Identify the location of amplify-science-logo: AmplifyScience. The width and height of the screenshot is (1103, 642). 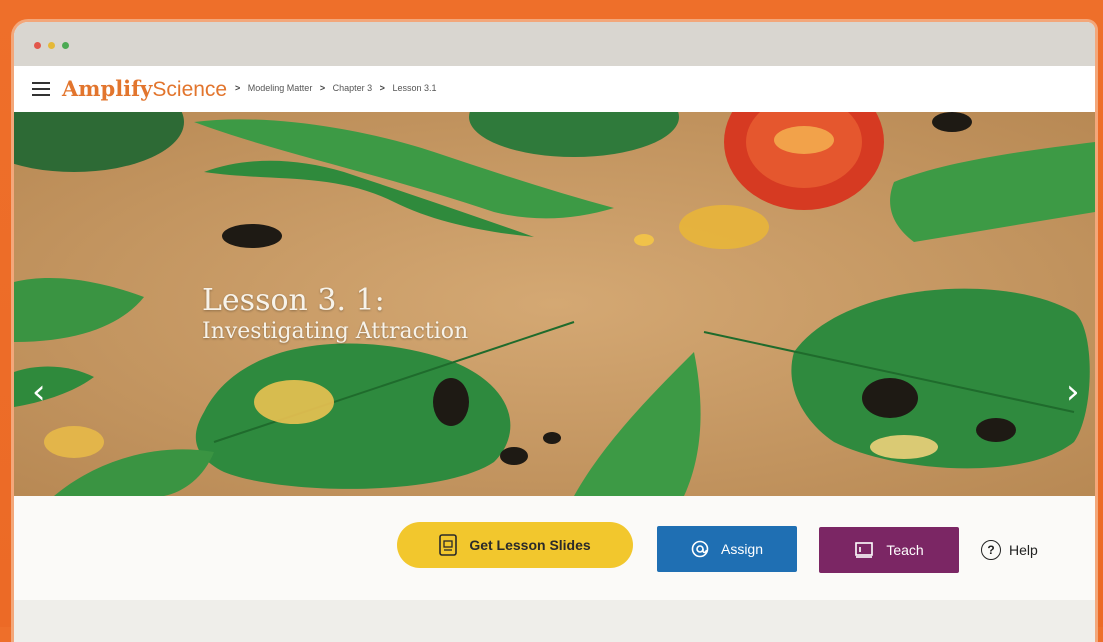
(144, 89).